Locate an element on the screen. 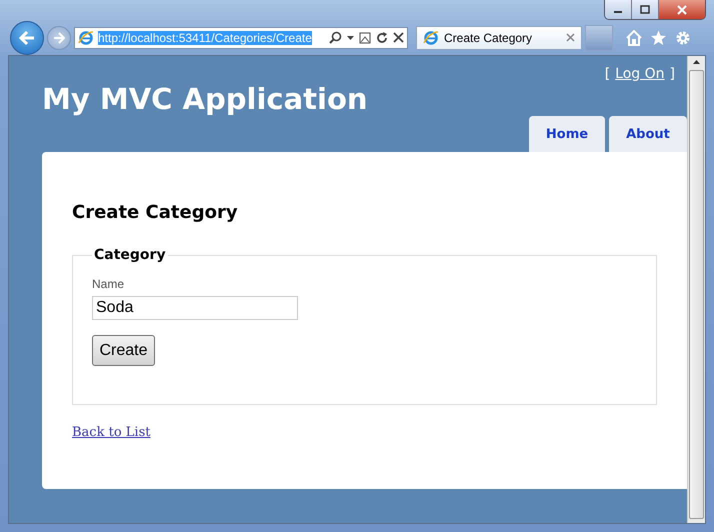 Image resolution: width=714 pixels, height=532 pixels. scrollbar is located at coordinates (696, 289).